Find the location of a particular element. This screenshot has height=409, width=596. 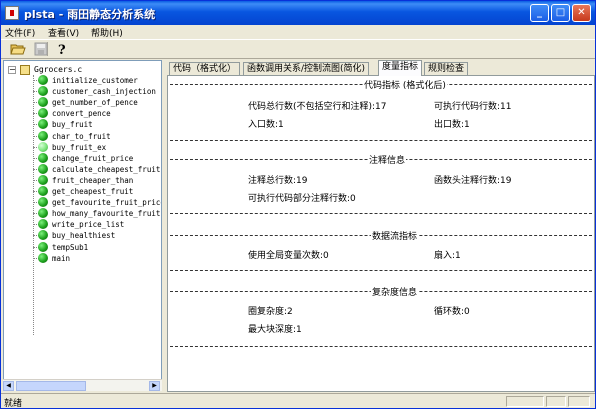

dataflow-title: 数据流指标 is located at coordinates (395, 235).